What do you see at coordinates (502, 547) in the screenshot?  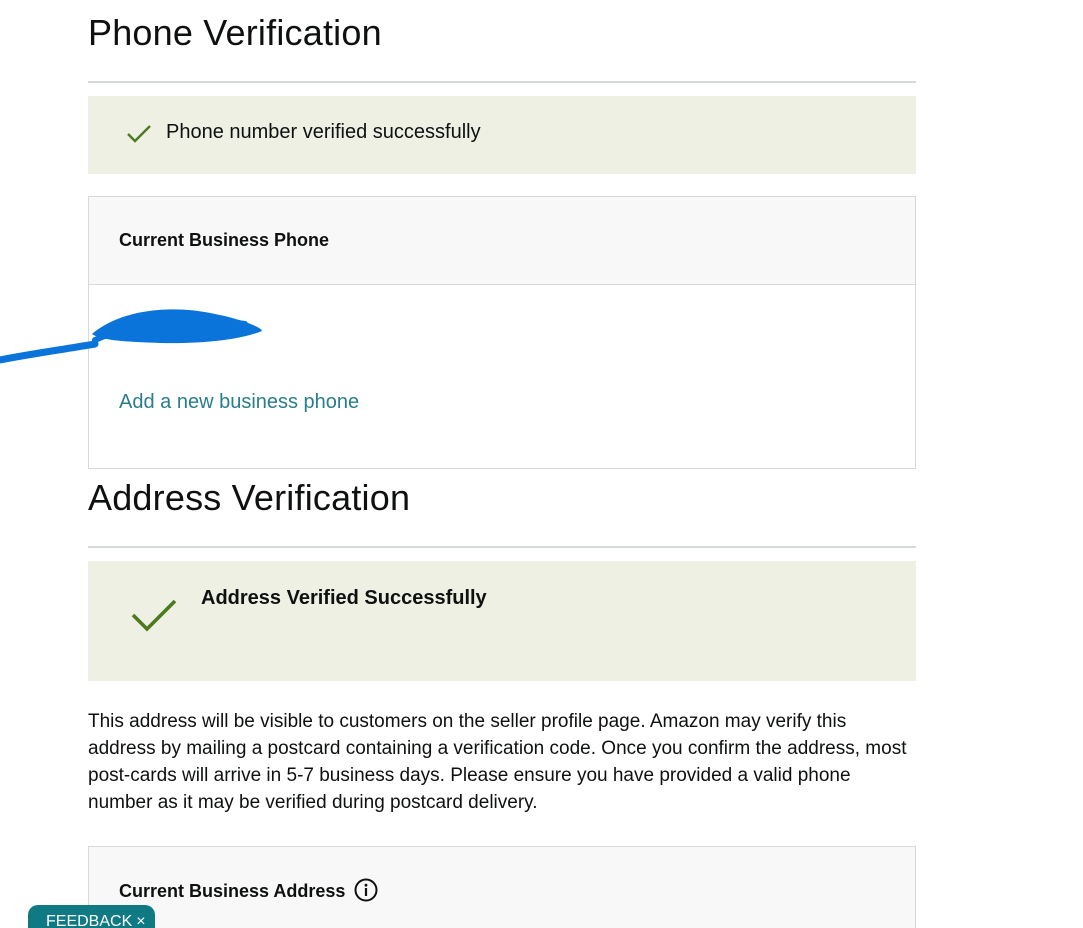 I see `address-title-divider` at bounding box center [502, 547].